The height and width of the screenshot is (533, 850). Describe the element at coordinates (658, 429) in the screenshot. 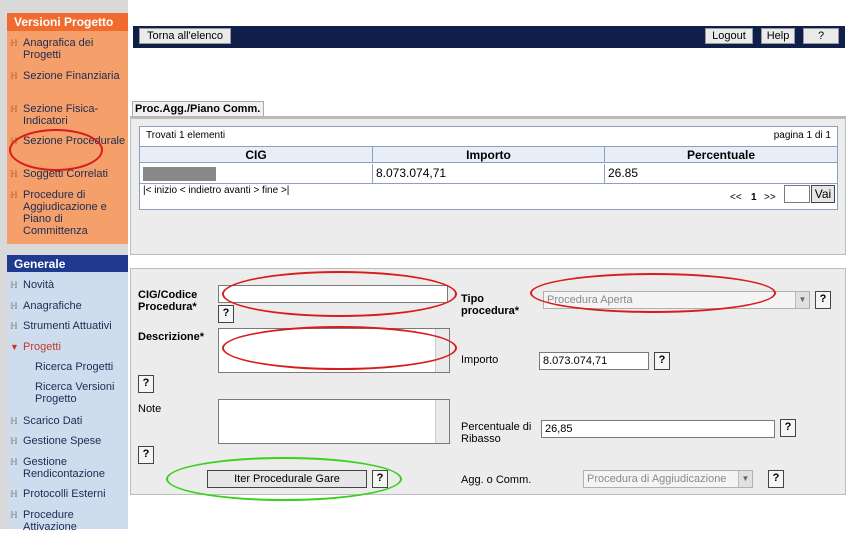

I see `ribasso-input: 26,85` at that location.